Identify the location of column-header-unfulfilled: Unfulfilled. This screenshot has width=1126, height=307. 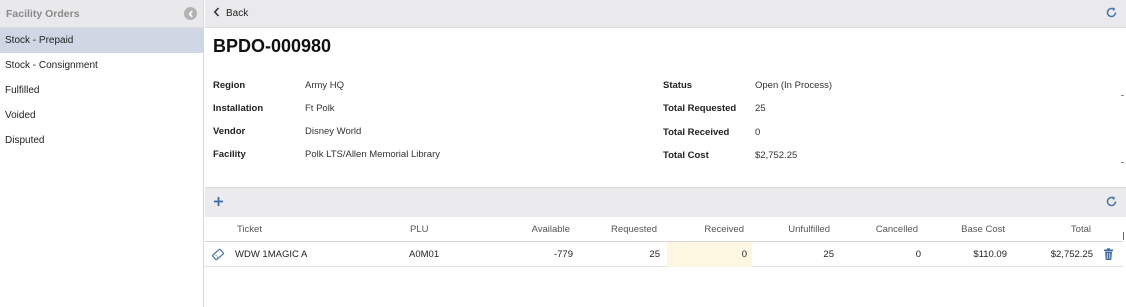
(795, 229).